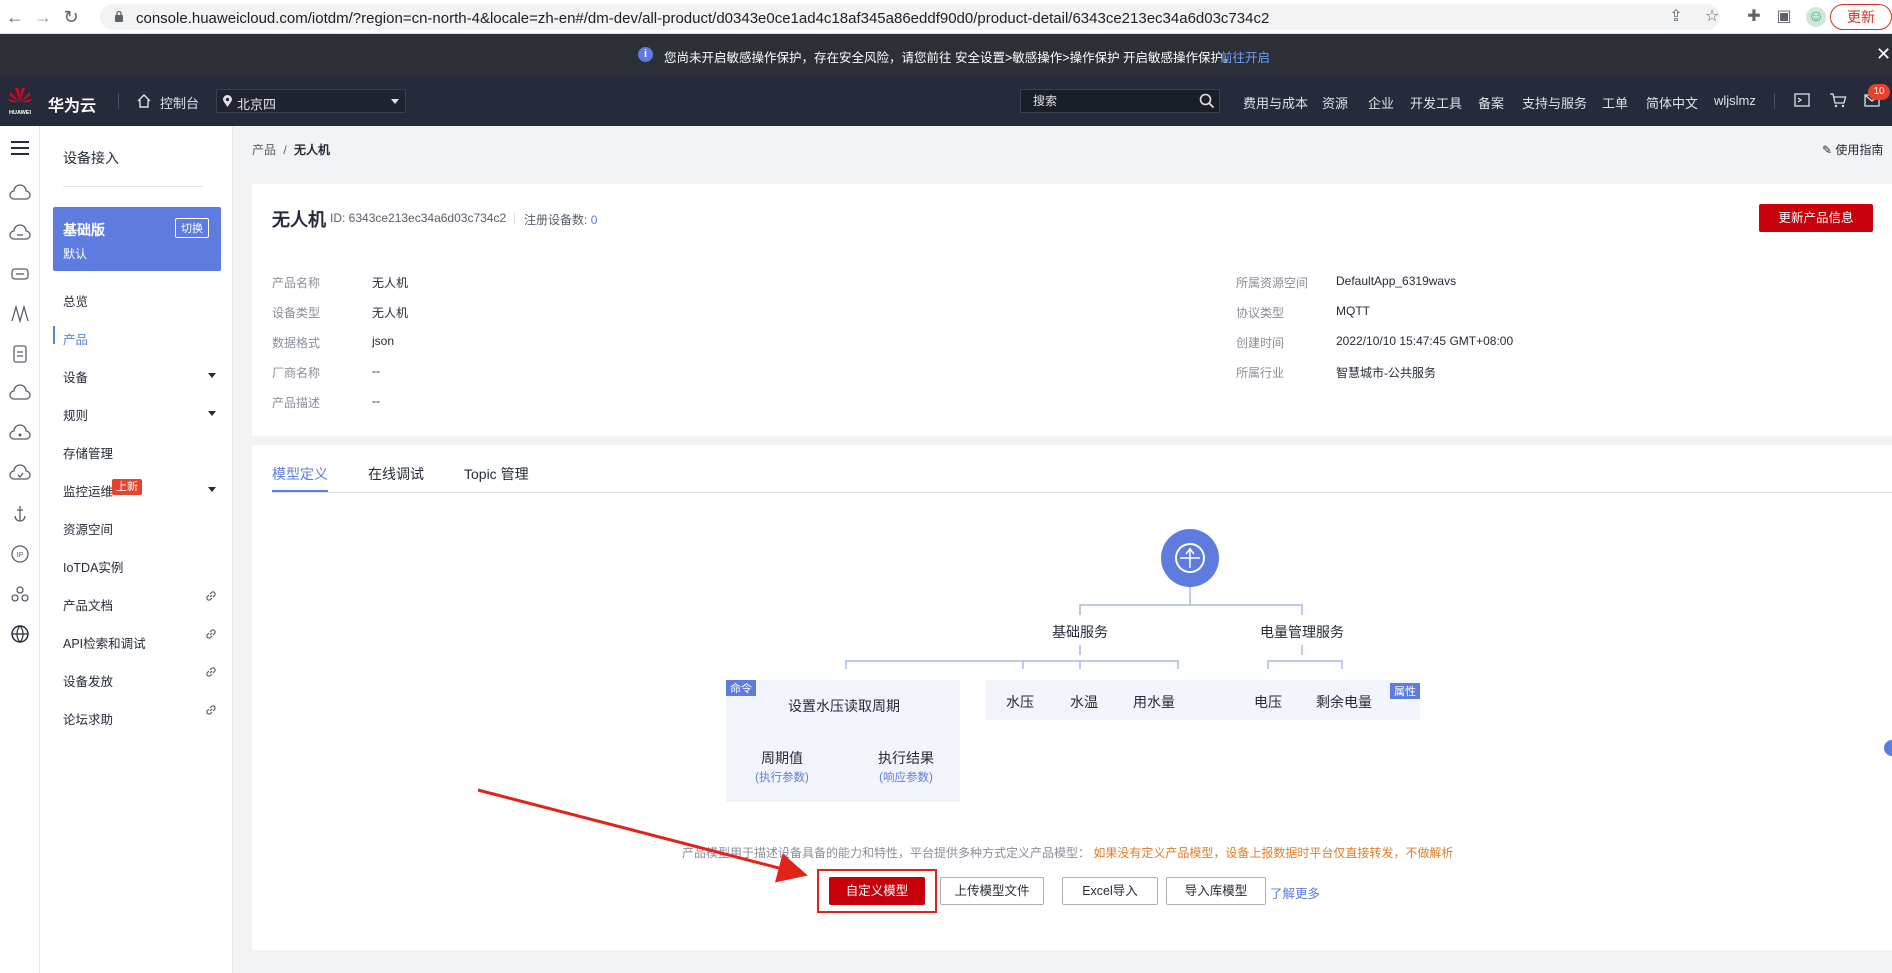 Image resolution: width=1892 pixels, height=973 pixels. What do you see at coordinates (1816, 17) in the screenshot?
I see `profile-avatar-icon: ☺` at bounding box center [1816, 17].